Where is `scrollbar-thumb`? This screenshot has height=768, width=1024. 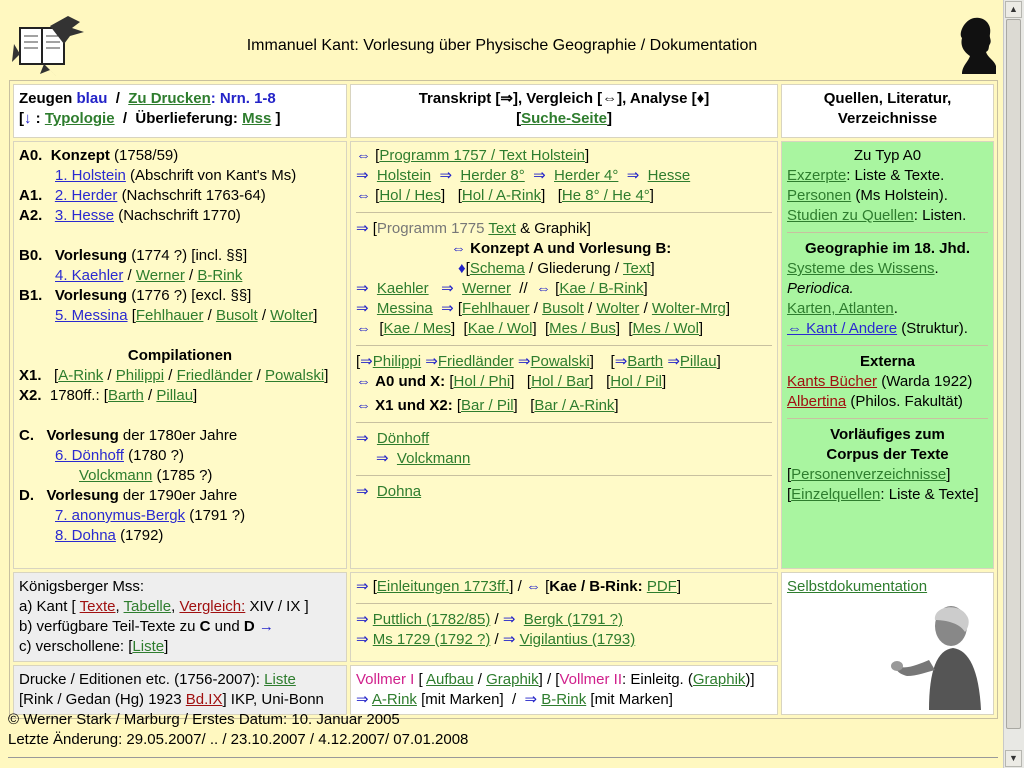 scrollbar-thumb is located at coordinates (1013, 374).